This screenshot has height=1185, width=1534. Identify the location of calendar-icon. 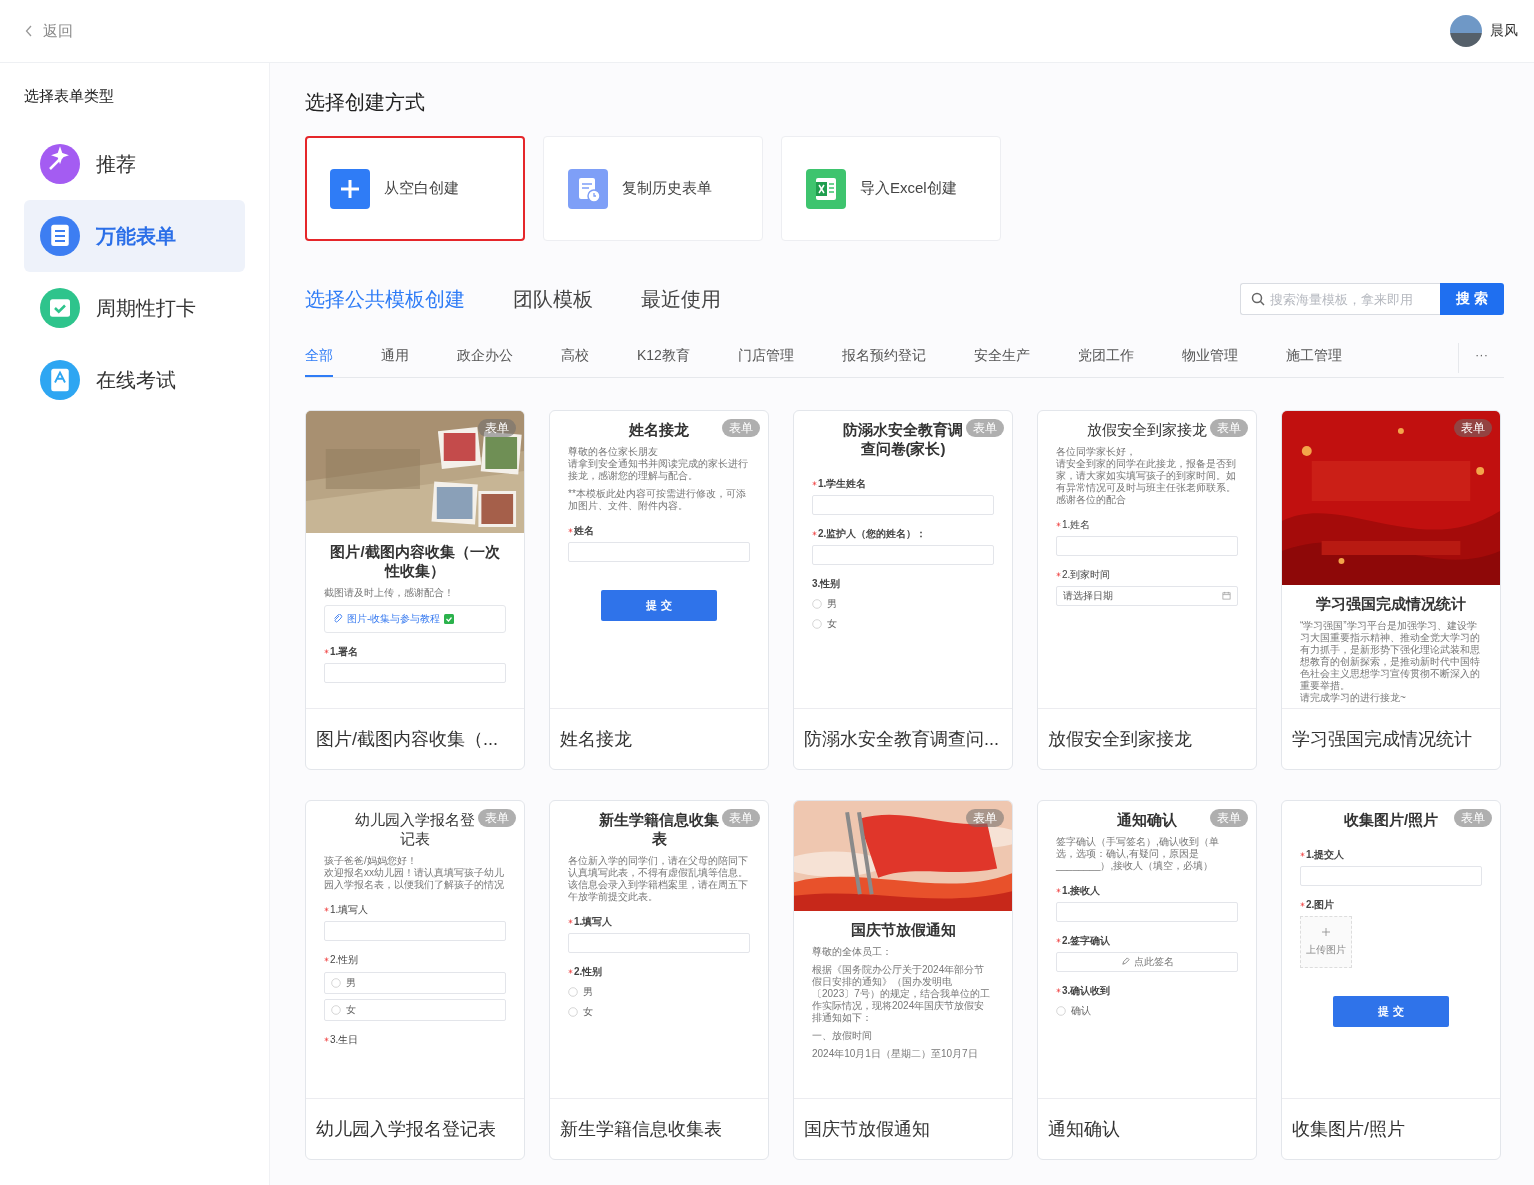
(1226, 596).